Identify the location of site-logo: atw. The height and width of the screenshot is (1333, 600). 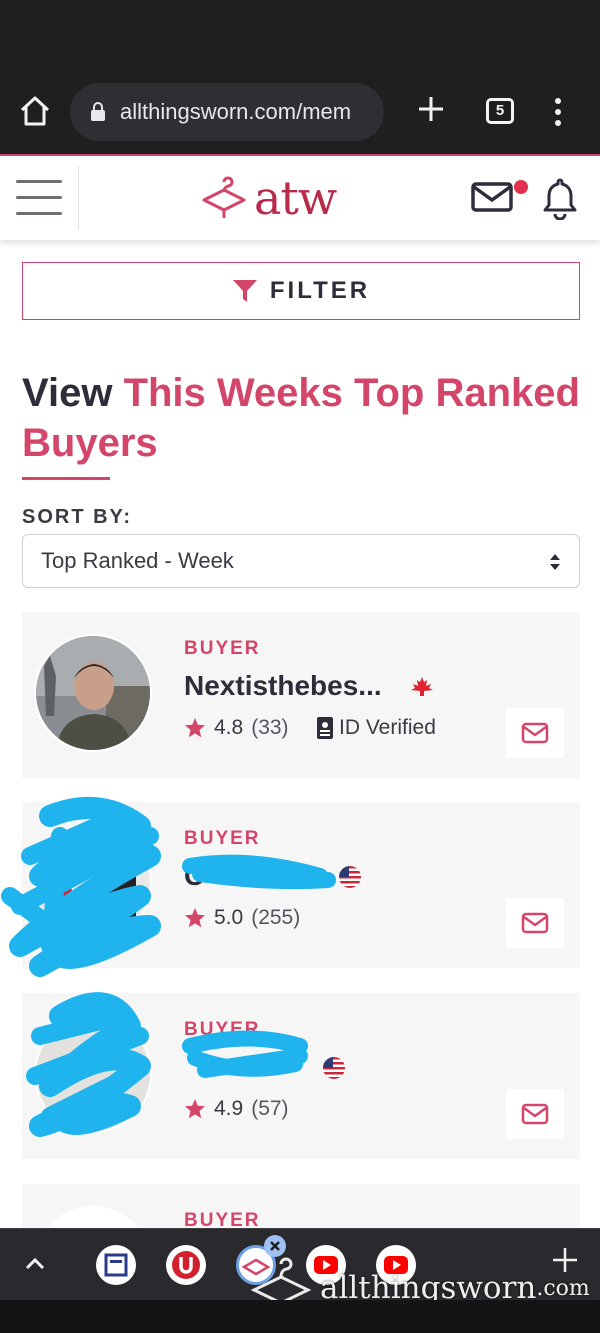
(268, 198).